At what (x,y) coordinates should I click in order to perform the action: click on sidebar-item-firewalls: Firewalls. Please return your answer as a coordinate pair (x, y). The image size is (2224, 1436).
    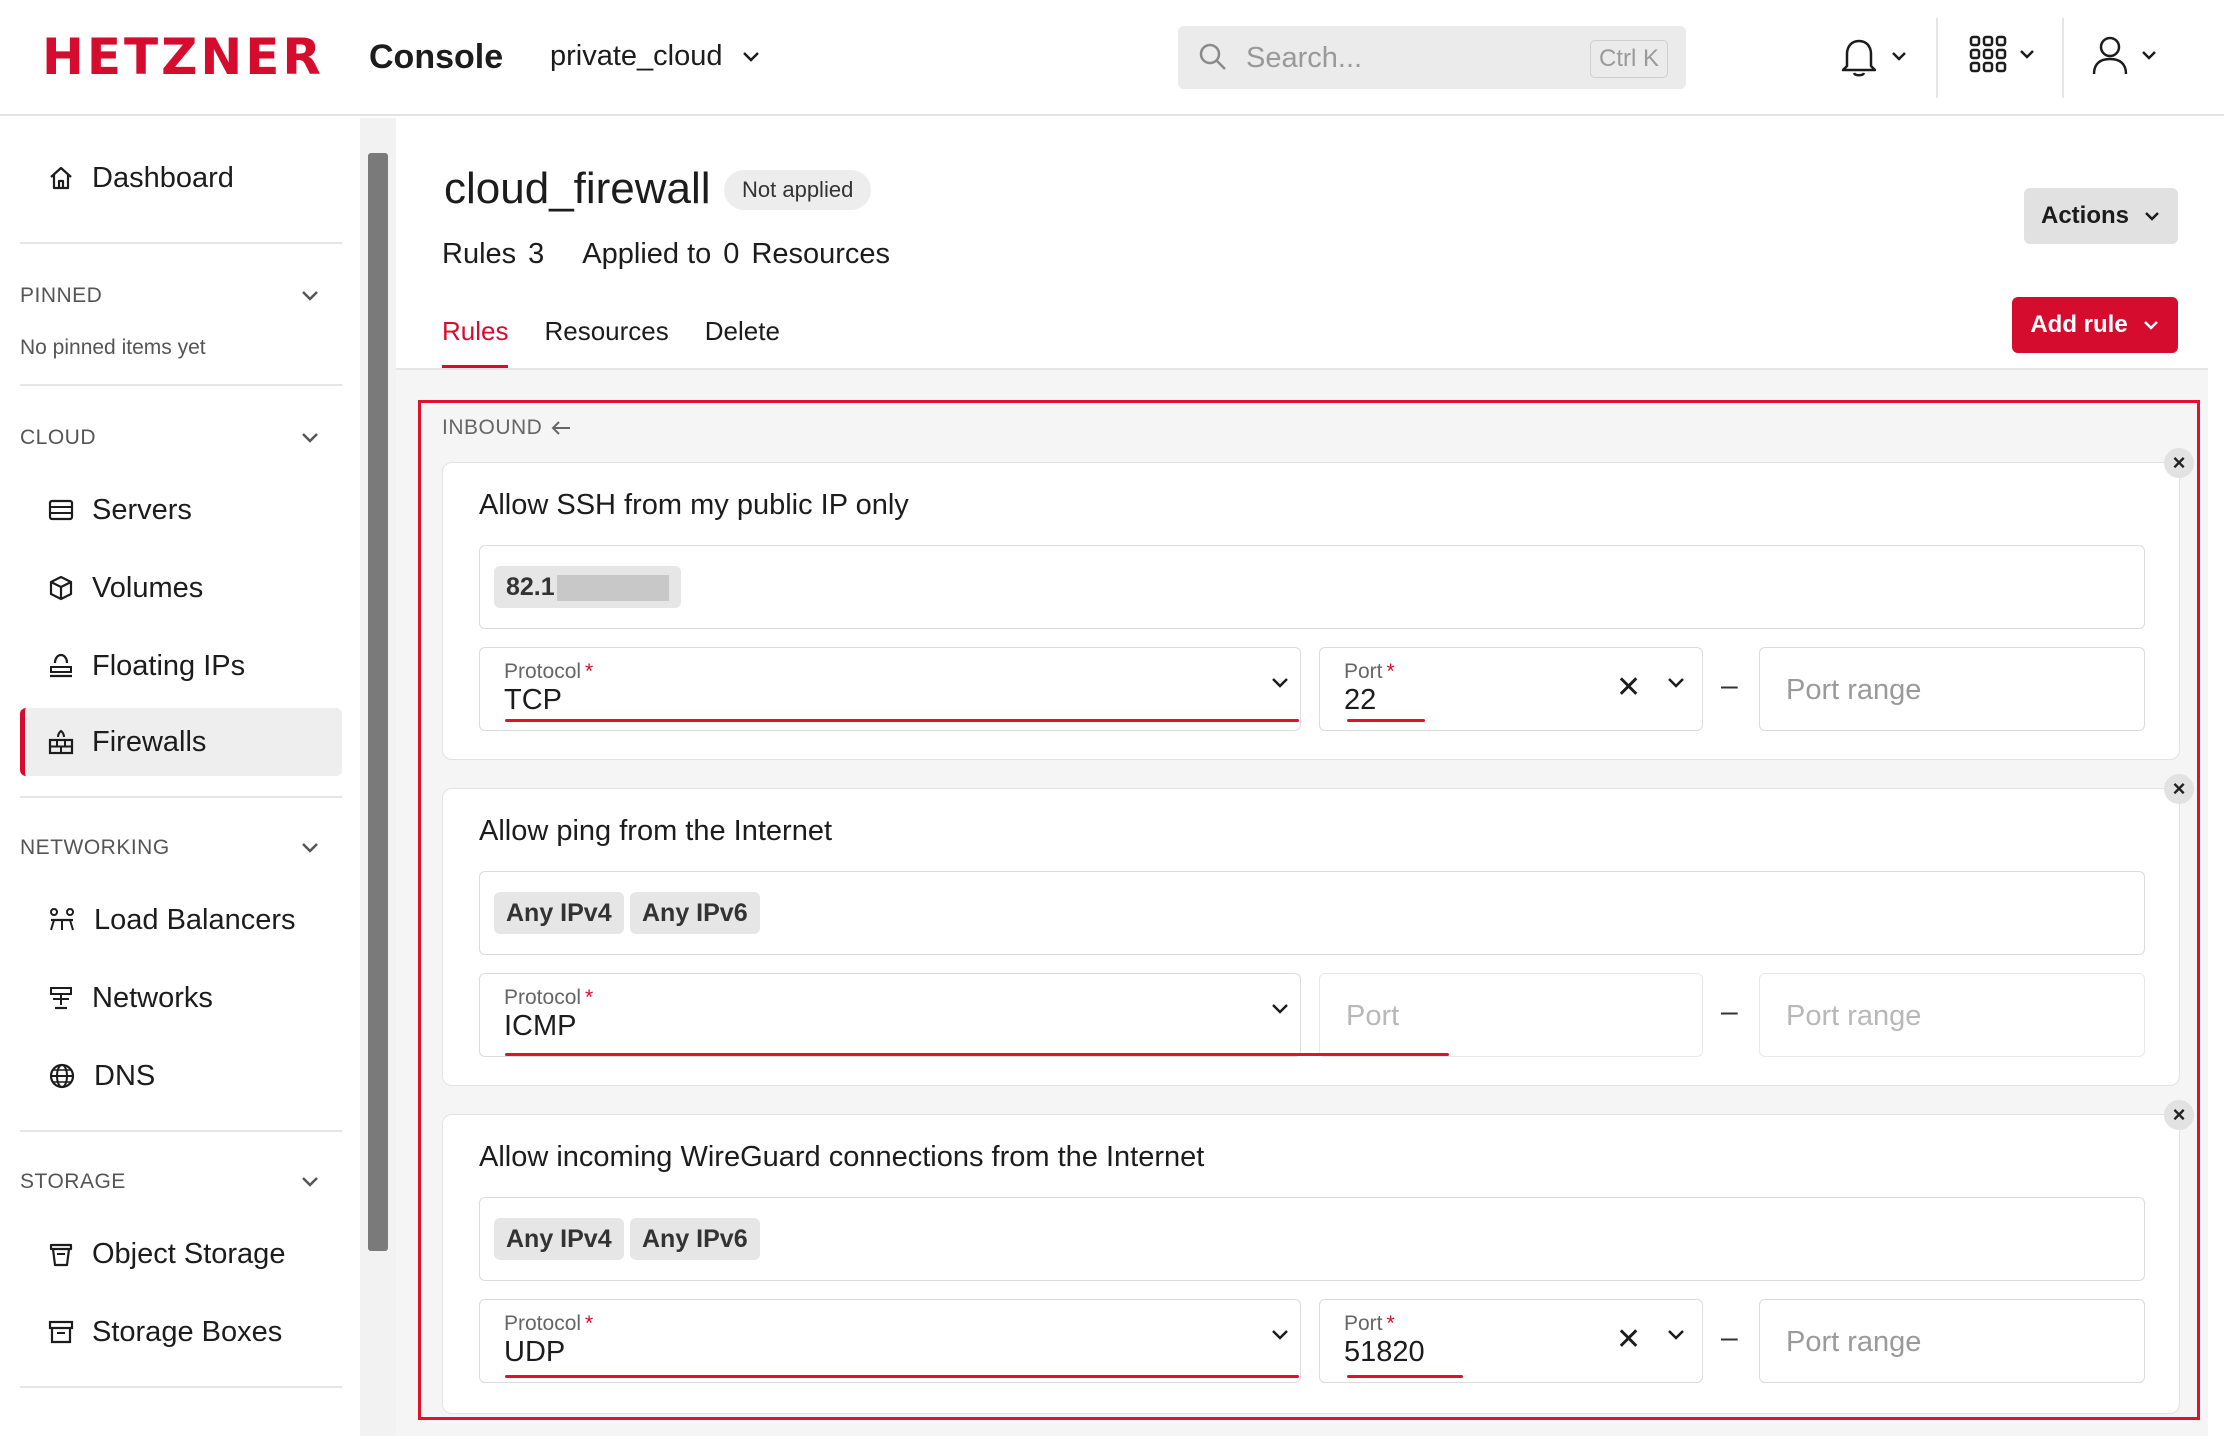
    Looking at the image, I should click on (181, 742).